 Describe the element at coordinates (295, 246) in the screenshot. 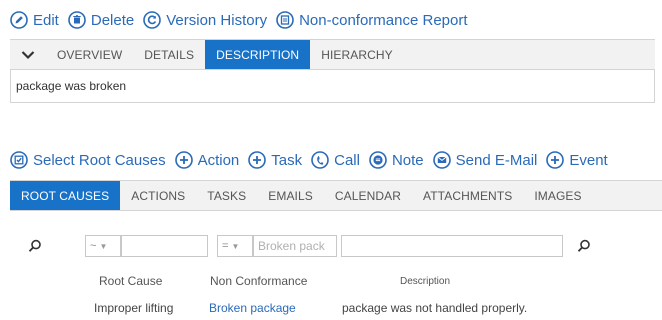

I see `nc-filter-input` at that location.